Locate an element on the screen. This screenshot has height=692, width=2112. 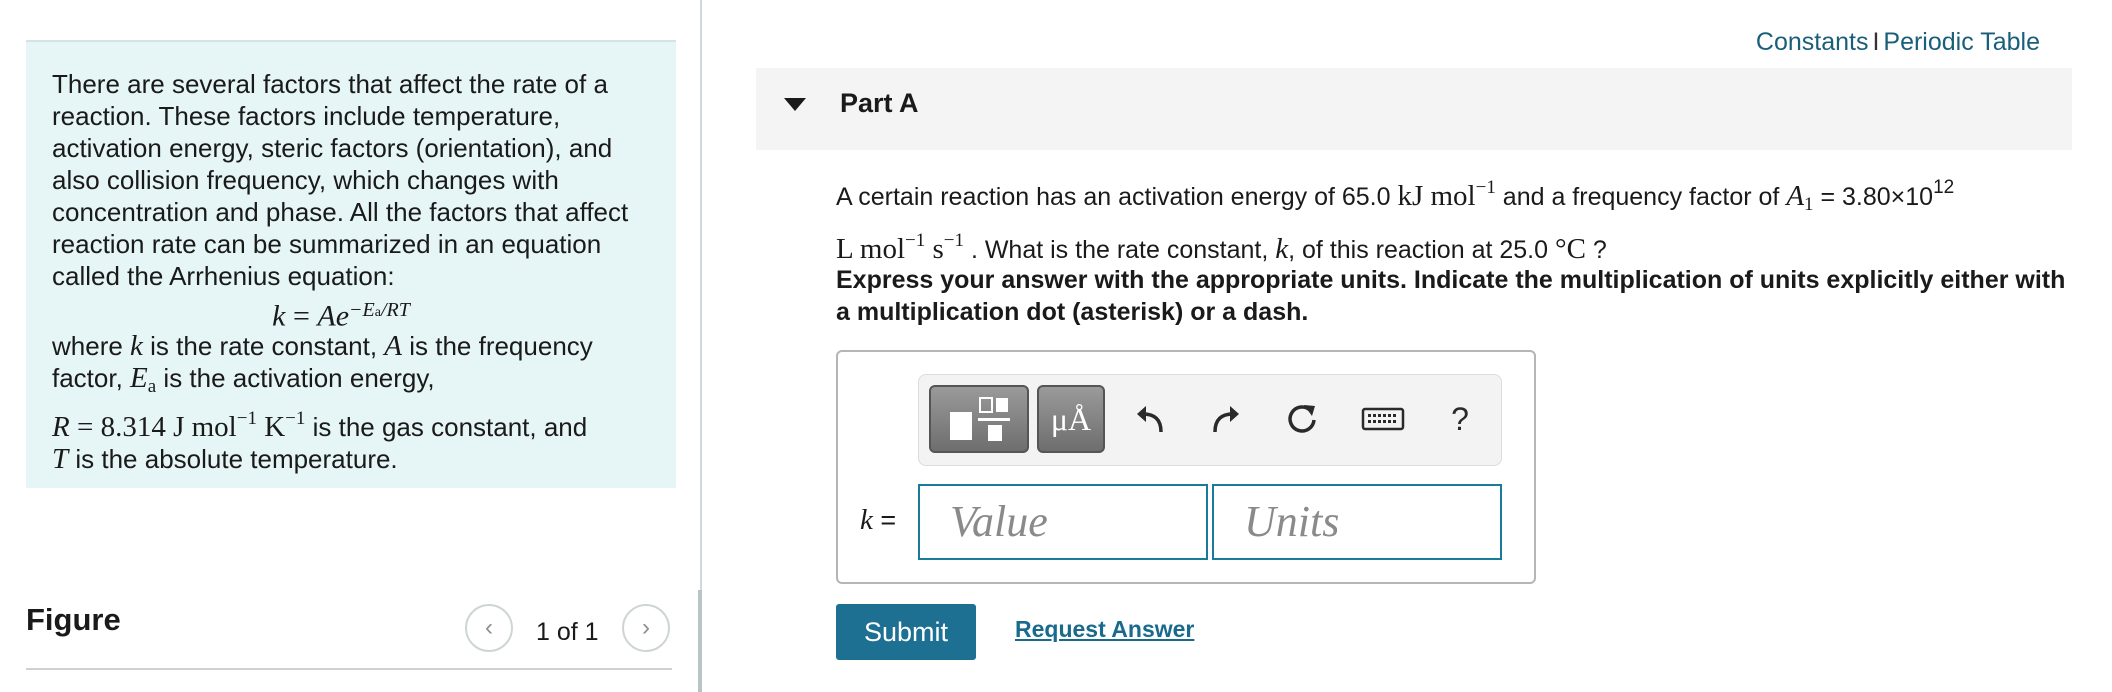
redo-icon is located at coordinates (1226, 419).